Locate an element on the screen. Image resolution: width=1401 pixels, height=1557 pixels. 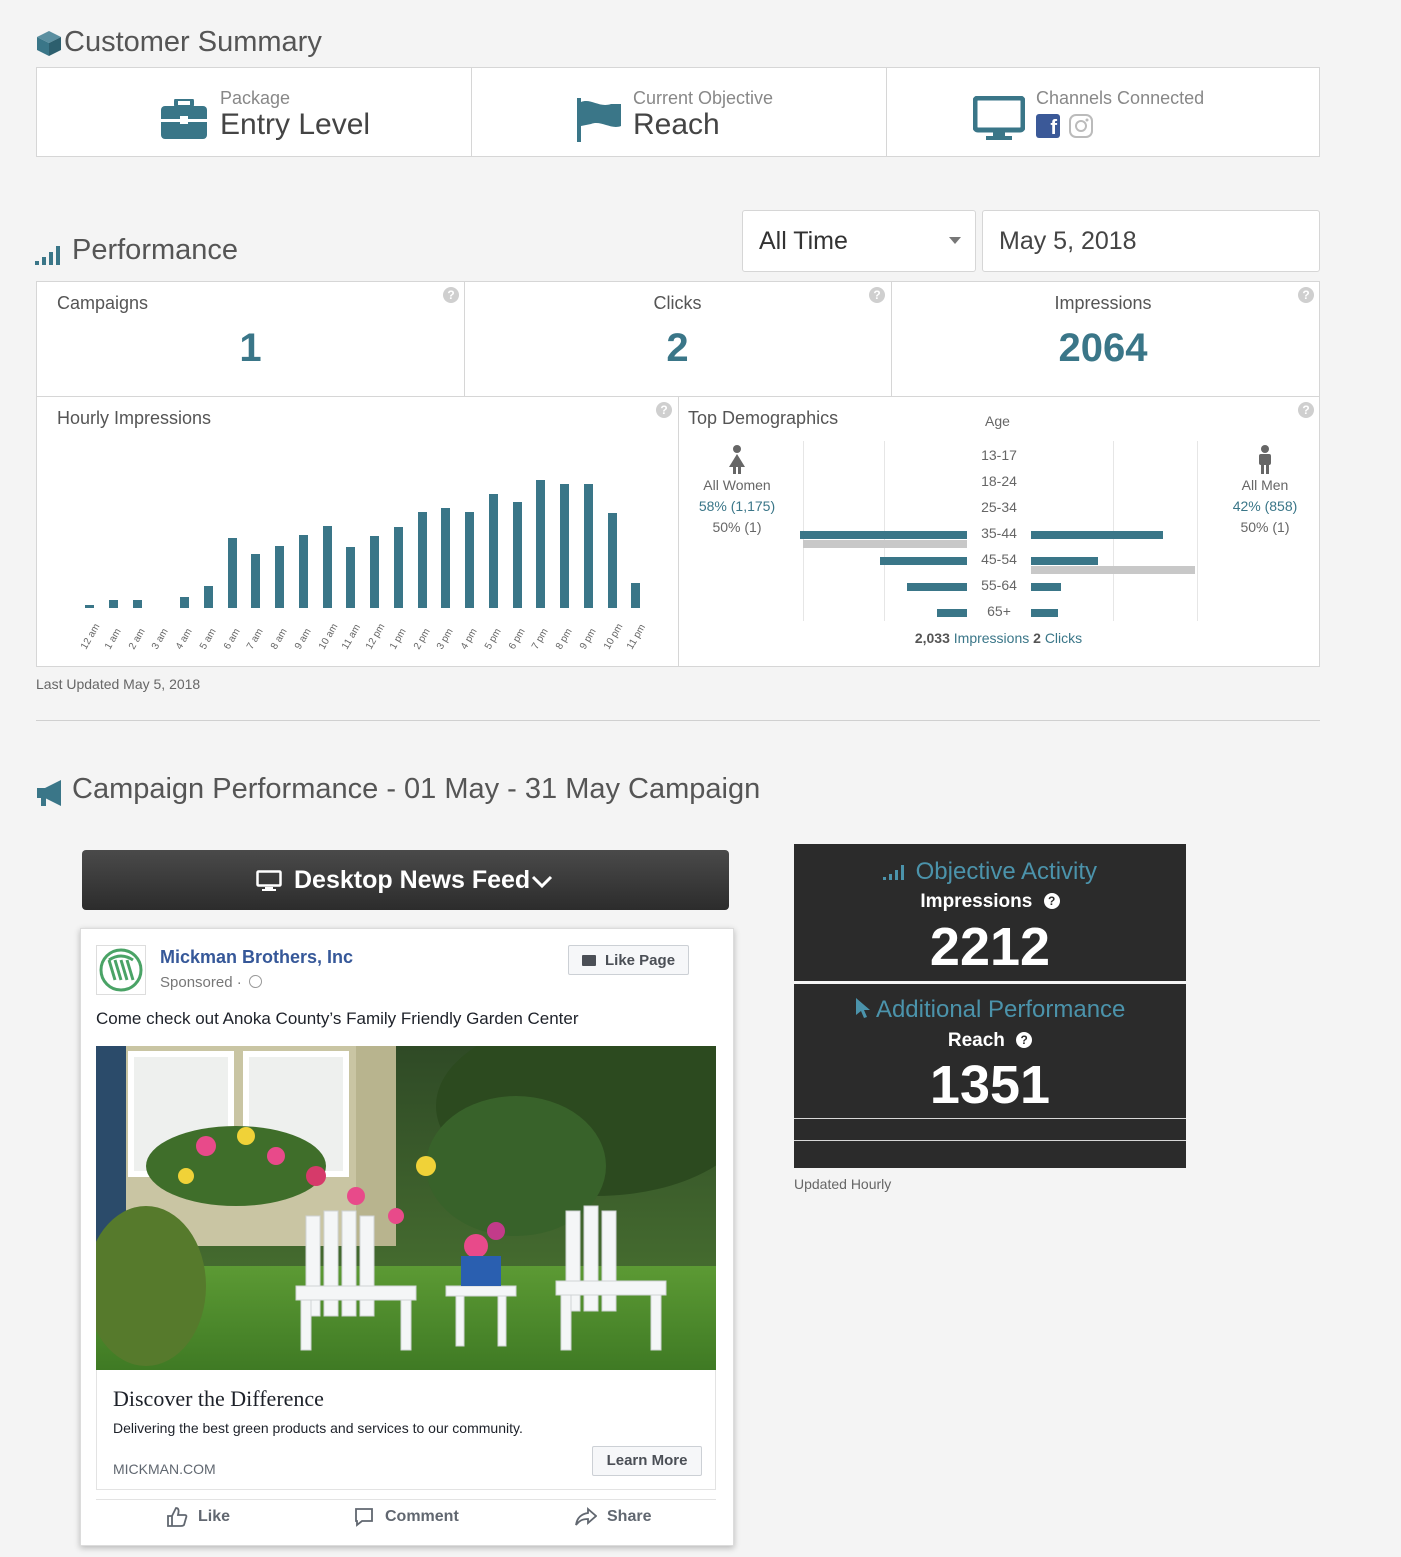
grid-line is located at coordinates (1197, 531).